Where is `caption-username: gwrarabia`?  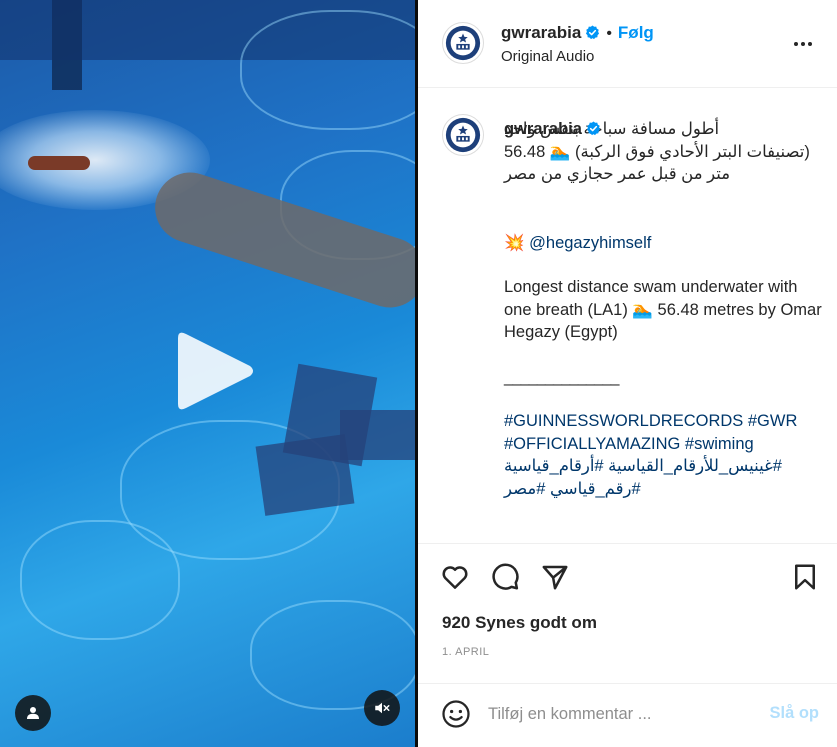
caption-username: gwrarabia is located at coordinates (543, 129).